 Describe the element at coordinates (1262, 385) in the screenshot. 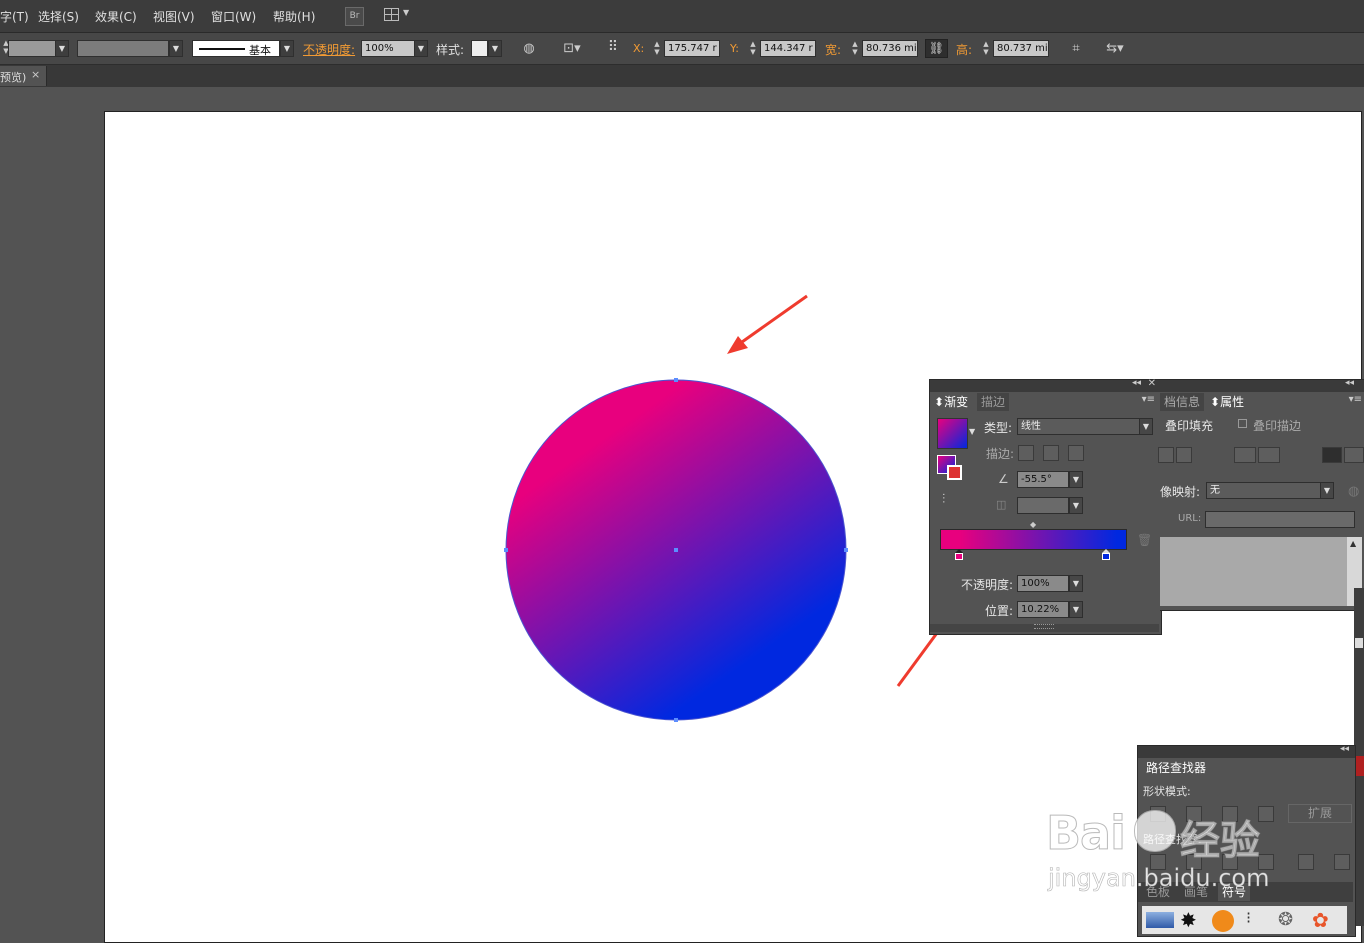

I see `attributes-panel-titlebar: ◂◂` at that location.